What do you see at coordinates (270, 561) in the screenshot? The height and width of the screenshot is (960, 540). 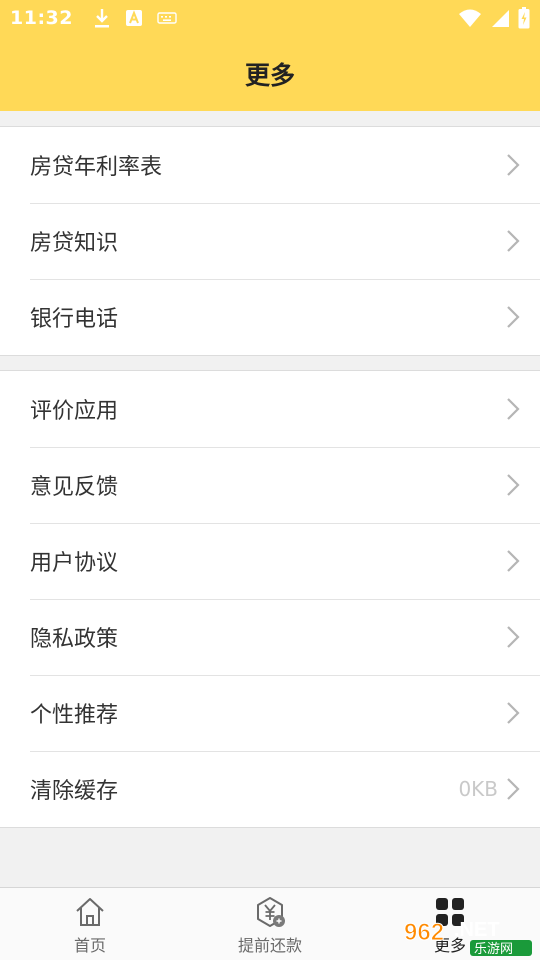 I see `menu-item-user-agreement: 用户协议` at bounding box center [270, 561].